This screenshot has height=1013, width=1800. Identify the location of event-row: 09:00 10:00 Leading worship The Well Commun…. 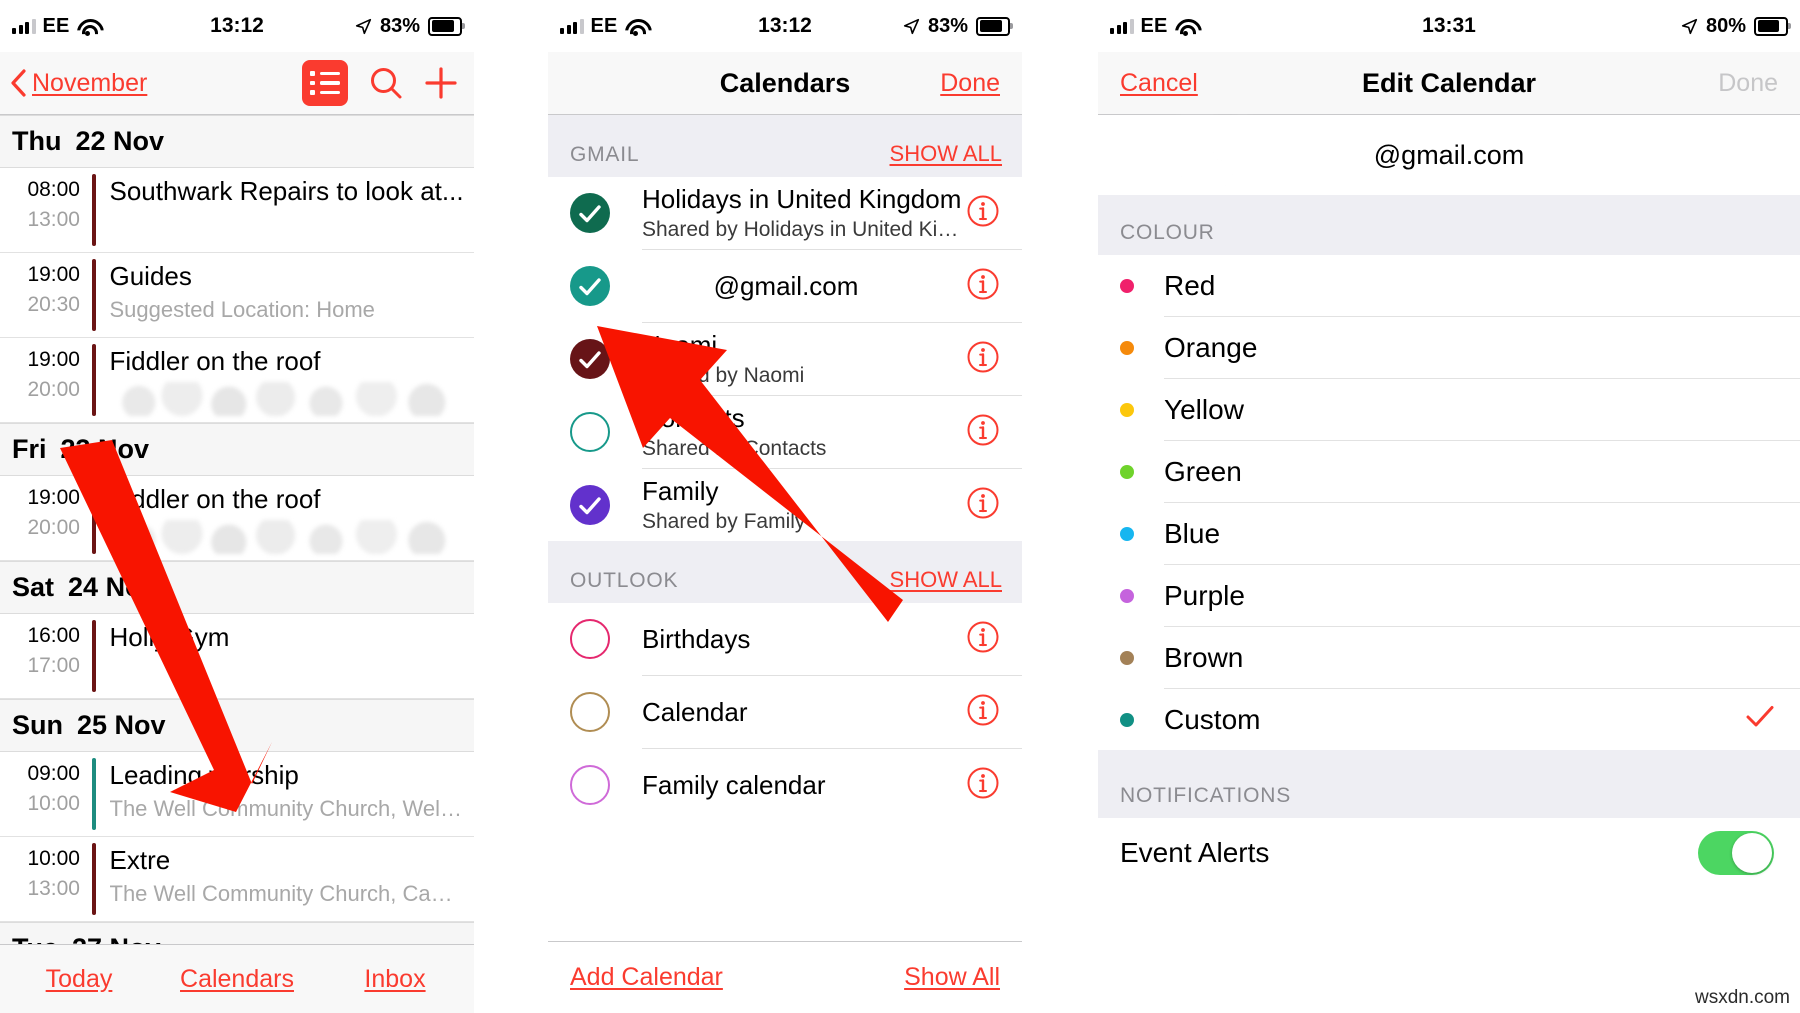
(237, 794).